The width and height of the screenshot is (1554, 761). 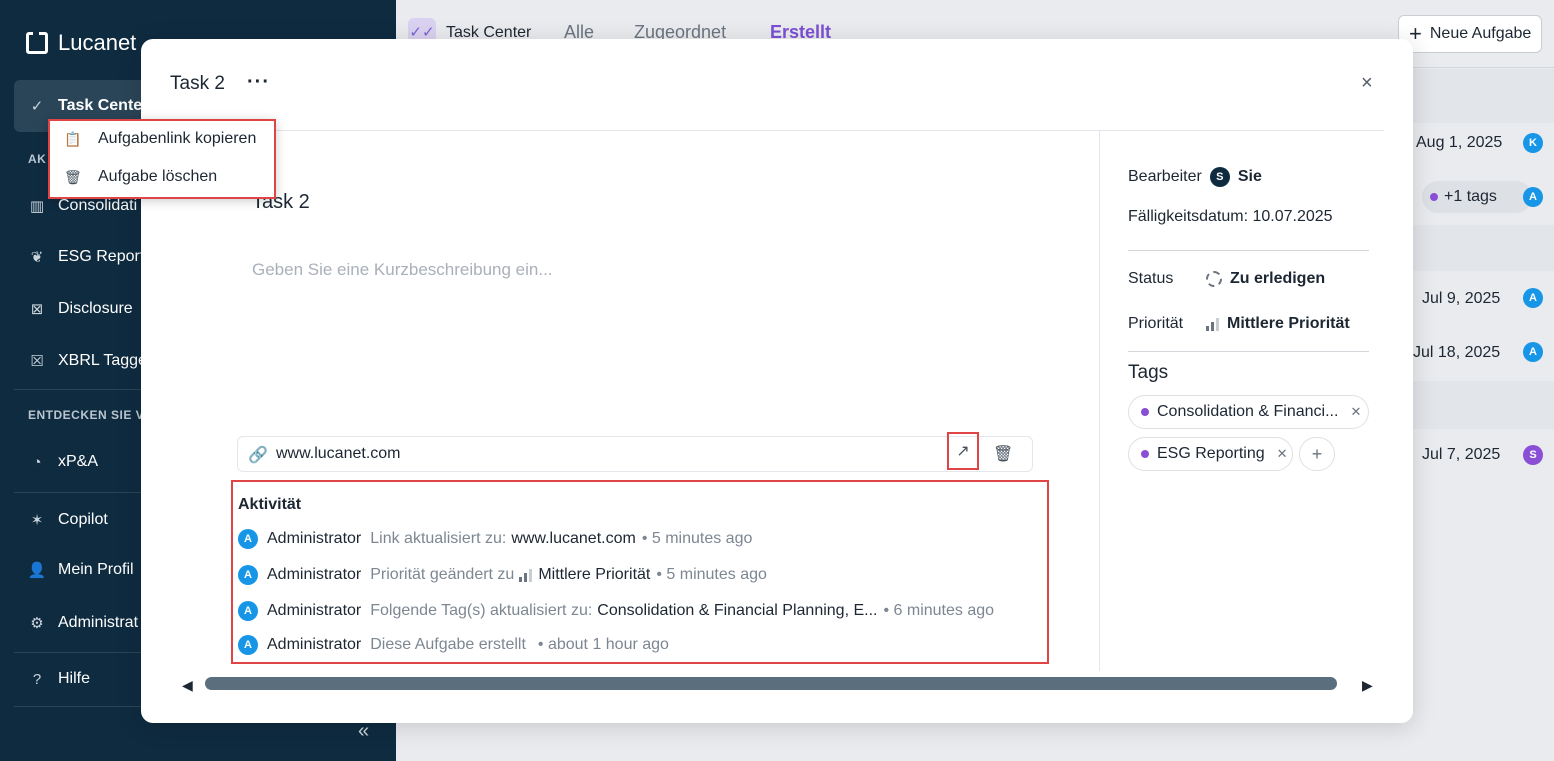 What do you see at coordinates (270, 504) in the screenshot?
I see `activity-title: Aktivität` at bounding box center [270, 504].